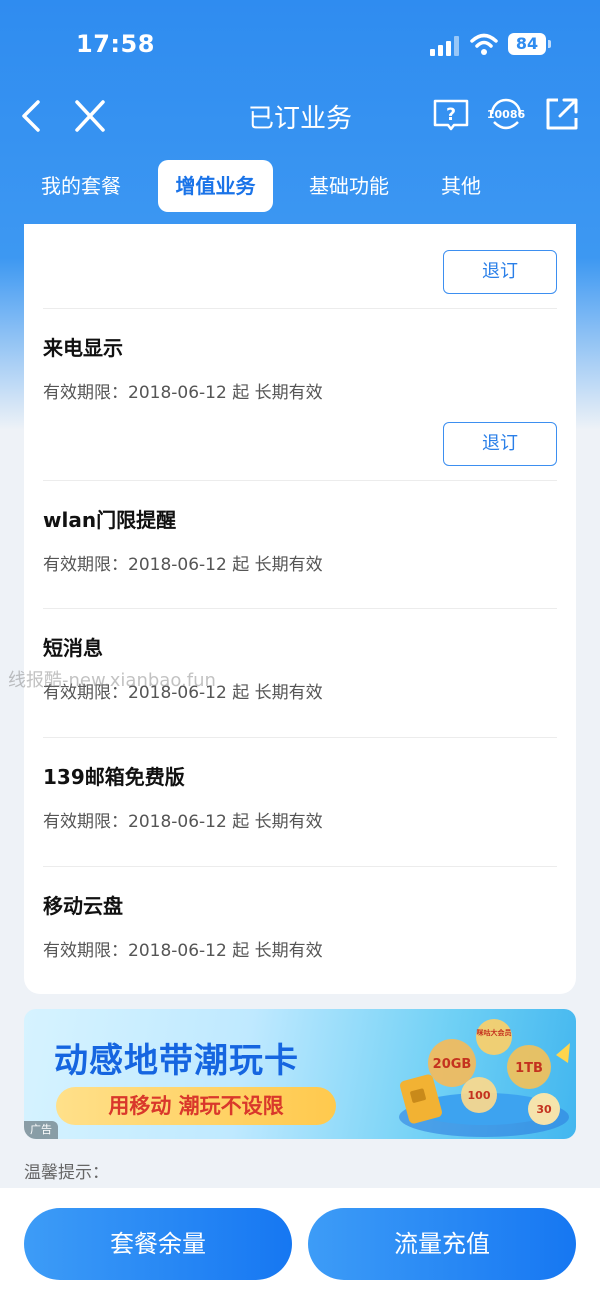 This screenshot has height=1300, width=600. What do you see at coordinates (196, 1106) in the screenshot?
I see `banner-slogan: 用移动 潮玩不设限` at bounding box center [196, 1106].